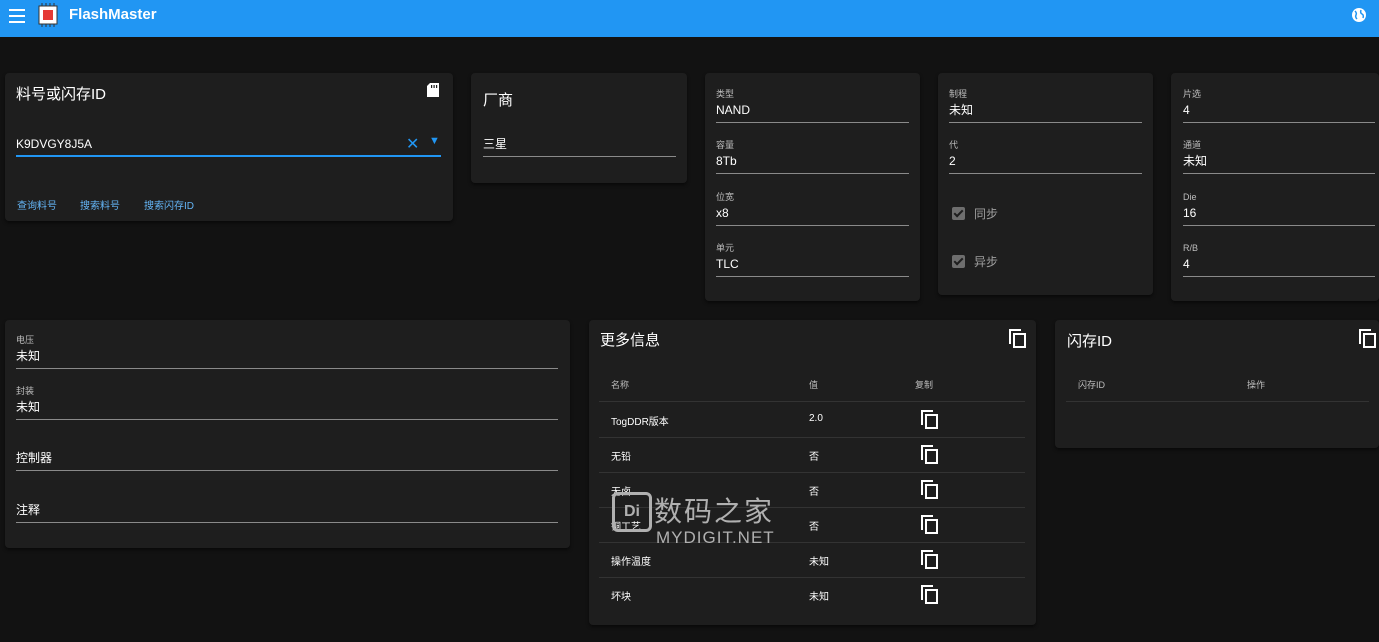  What do you see at coordinates (495, 144) in the screenshot?
I see `vendor-value: 三星` at bounding box center [495, 144].